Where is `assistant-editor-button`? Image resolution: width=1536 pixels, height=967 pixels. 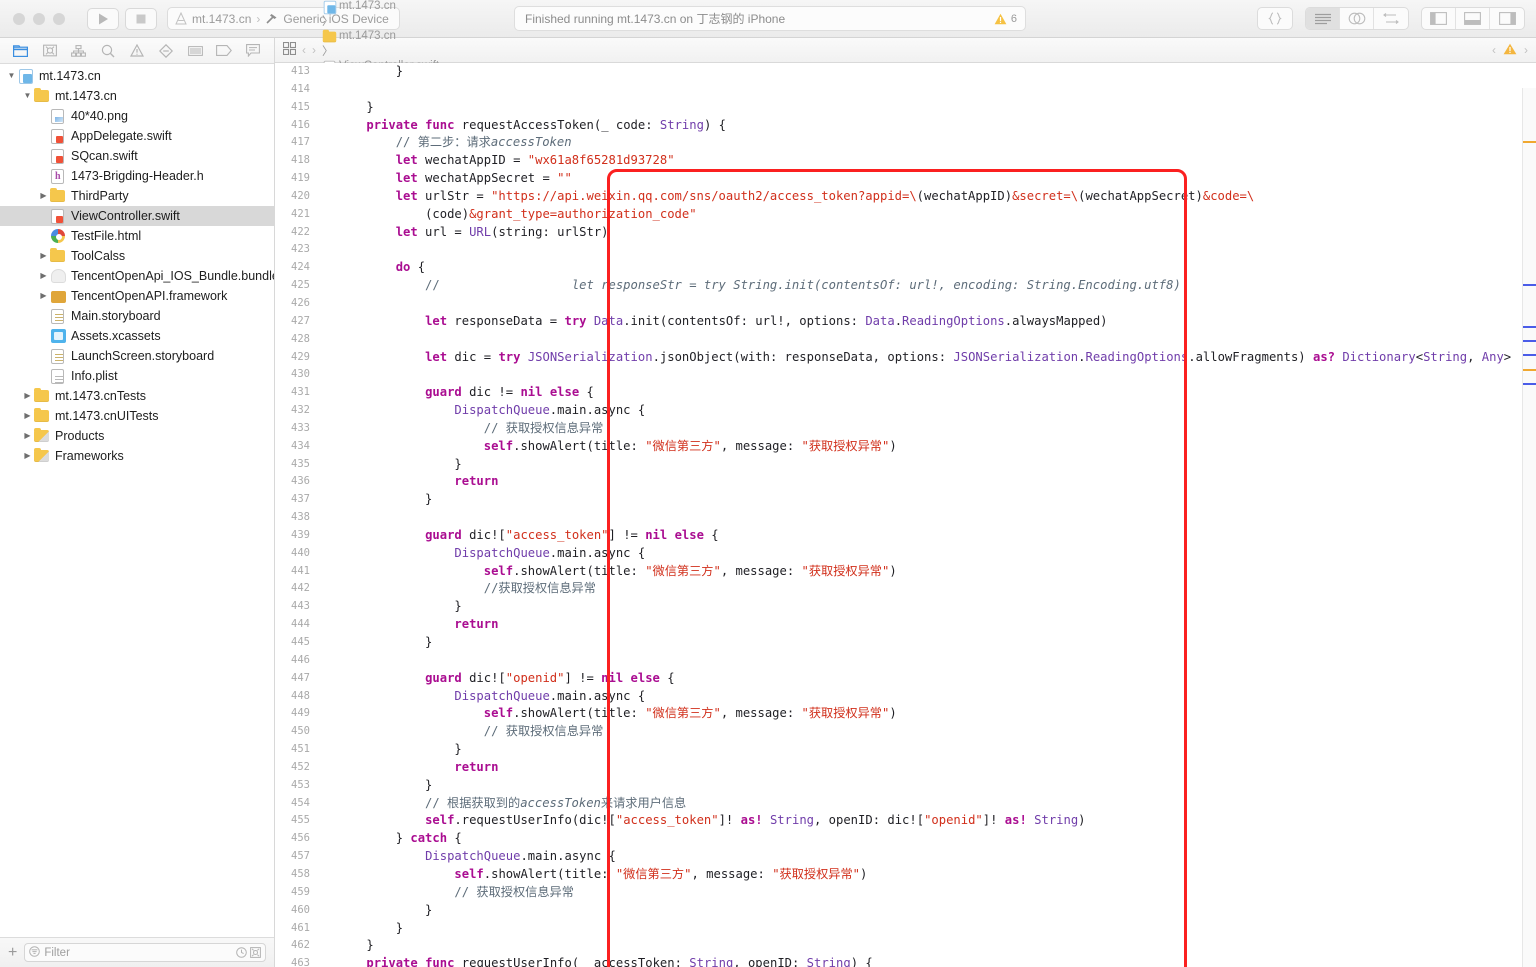
assistant-editor-button is located at coordinates (1357, 18).